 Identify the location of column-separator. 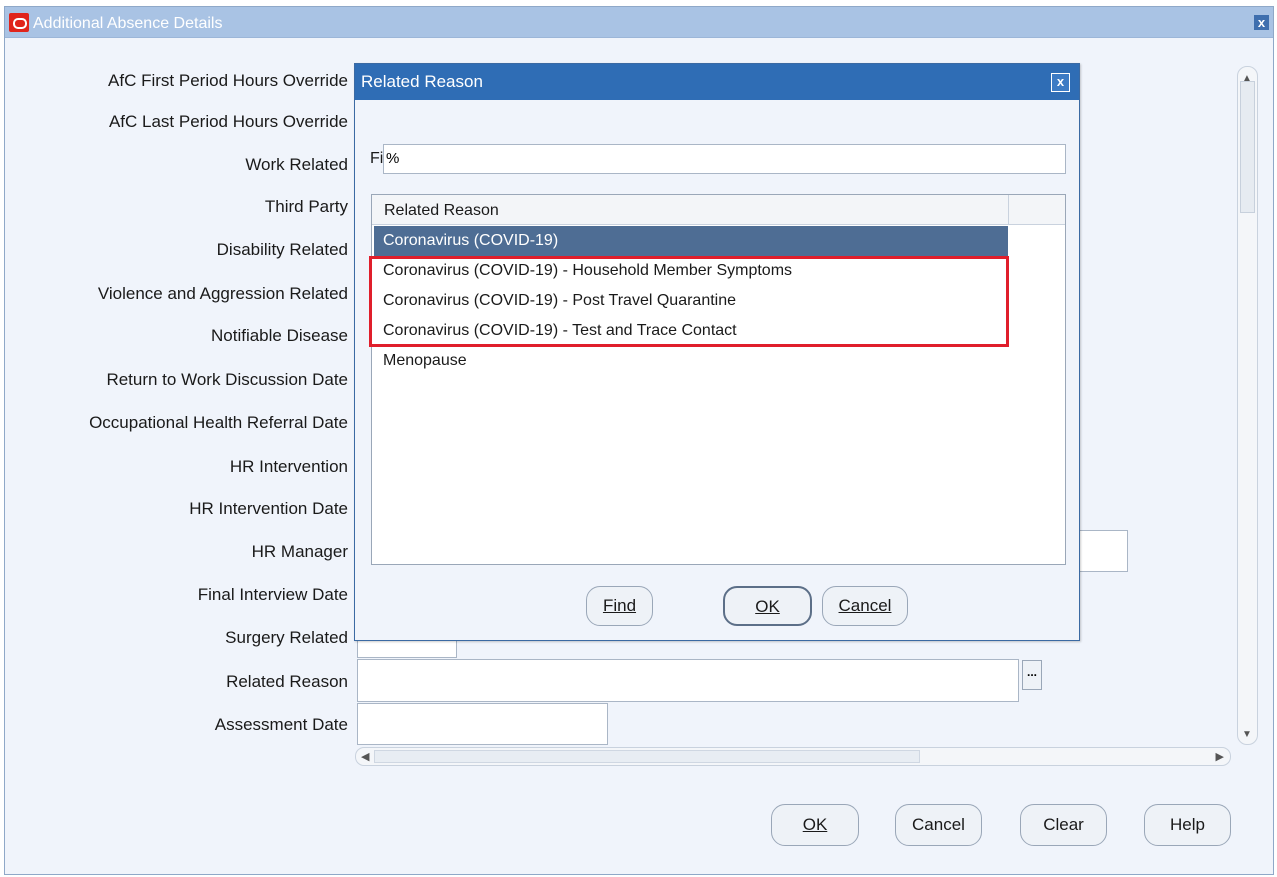
(1008, 210).